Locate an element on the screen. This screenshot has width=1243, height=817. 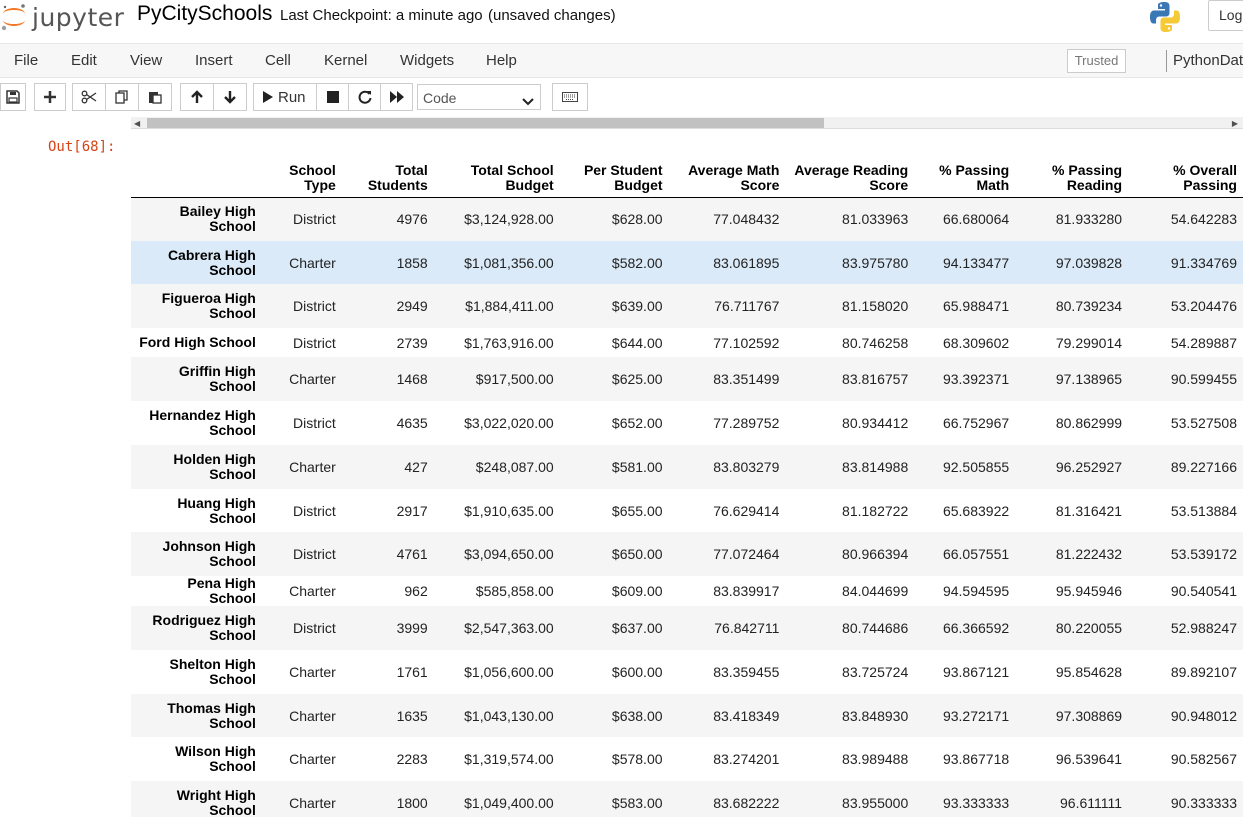
run-button: Run is located at coordinates (285, 97).